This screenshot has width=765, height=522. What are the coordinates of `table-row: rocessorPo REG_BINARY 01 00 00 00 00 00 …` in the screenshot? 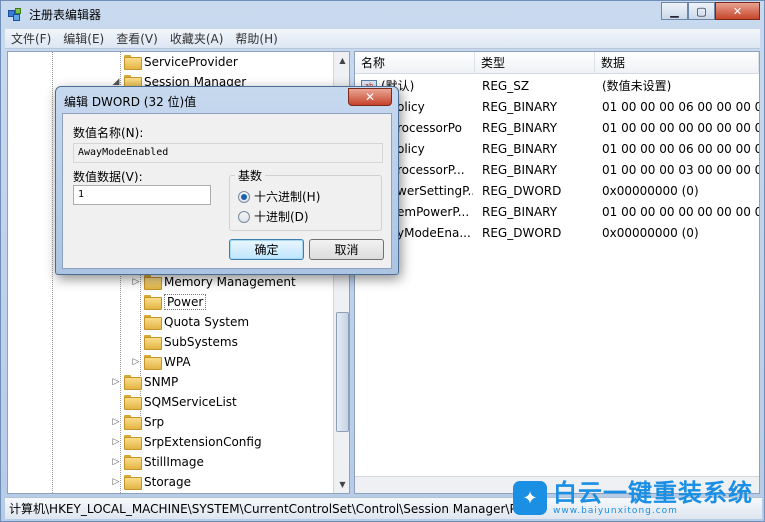 It's located at (557, 128).